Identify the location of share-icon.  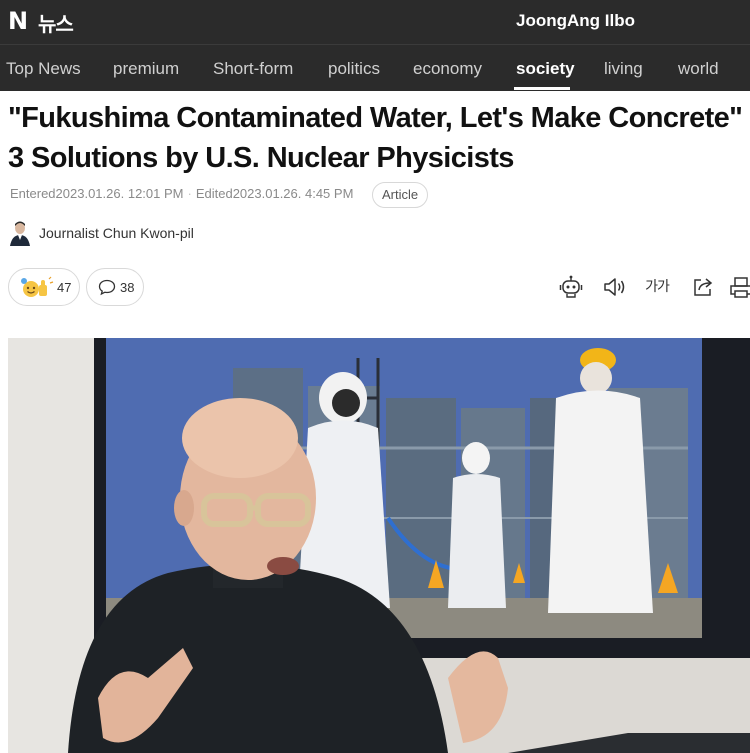
(703, 291).